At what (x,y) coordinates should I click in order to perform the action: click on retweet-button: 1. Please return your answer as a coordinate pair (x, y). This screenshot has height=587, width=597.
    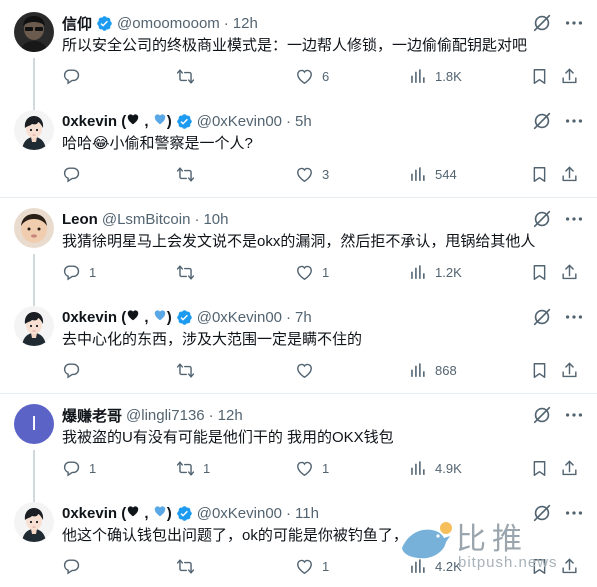
    Looking at the image, I should click on (193, 468).